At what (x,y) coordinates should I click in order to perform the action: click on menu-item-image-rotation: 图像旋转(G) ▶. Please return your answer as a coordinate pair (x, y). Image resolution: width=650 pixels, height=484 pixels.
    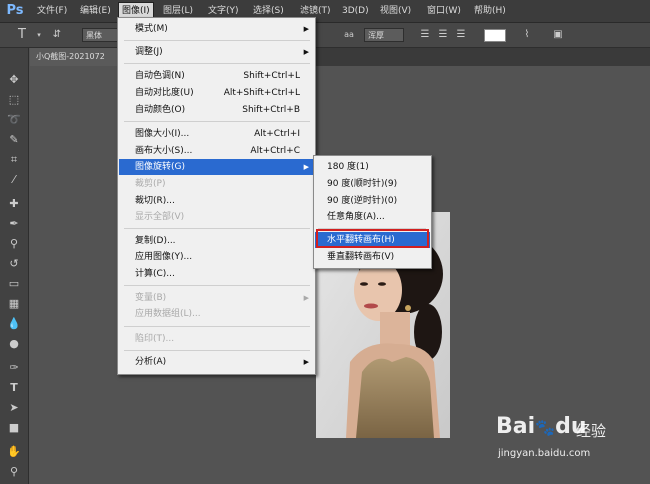
    Looking at the image, I should click on (216, 167).